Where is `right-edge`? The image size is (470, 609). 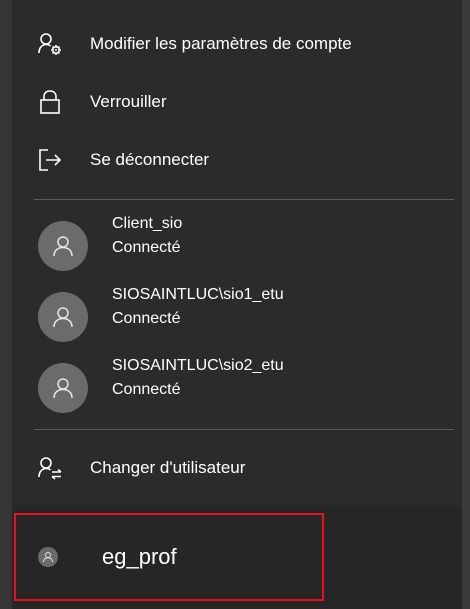
right-edge is located at coordinates (466, 304).